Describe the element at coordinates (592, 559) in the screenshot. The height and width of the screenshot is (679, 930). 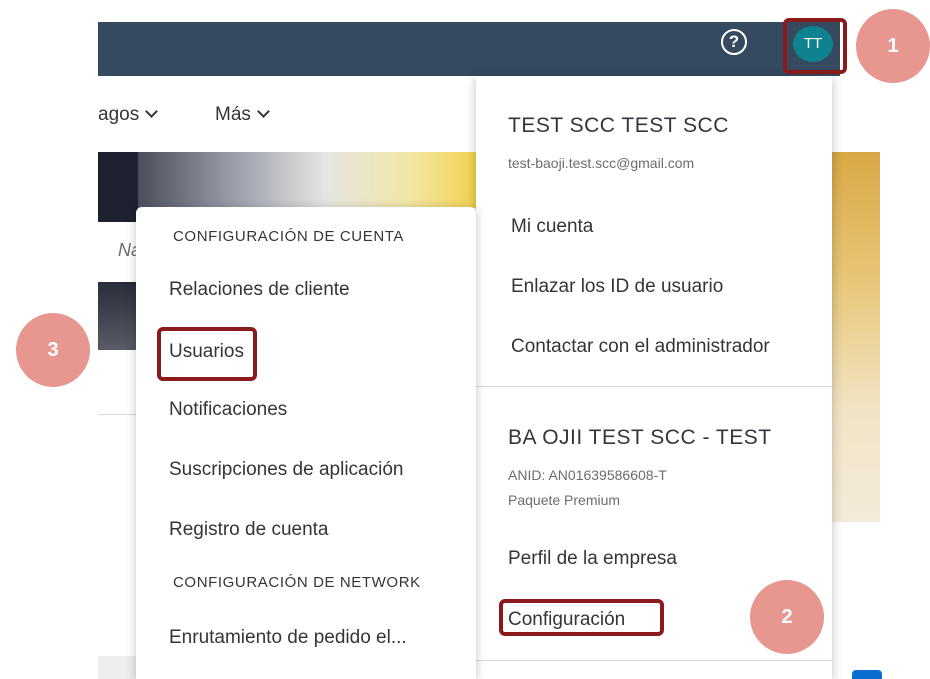
I see `menu-item-perfil-empresa: Perfil de la empresa` at that location.